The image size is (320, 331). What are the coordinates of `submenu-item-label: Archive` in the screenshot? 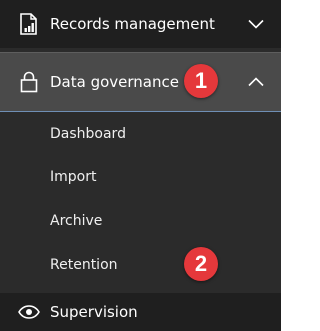 It's located at (76, 221).